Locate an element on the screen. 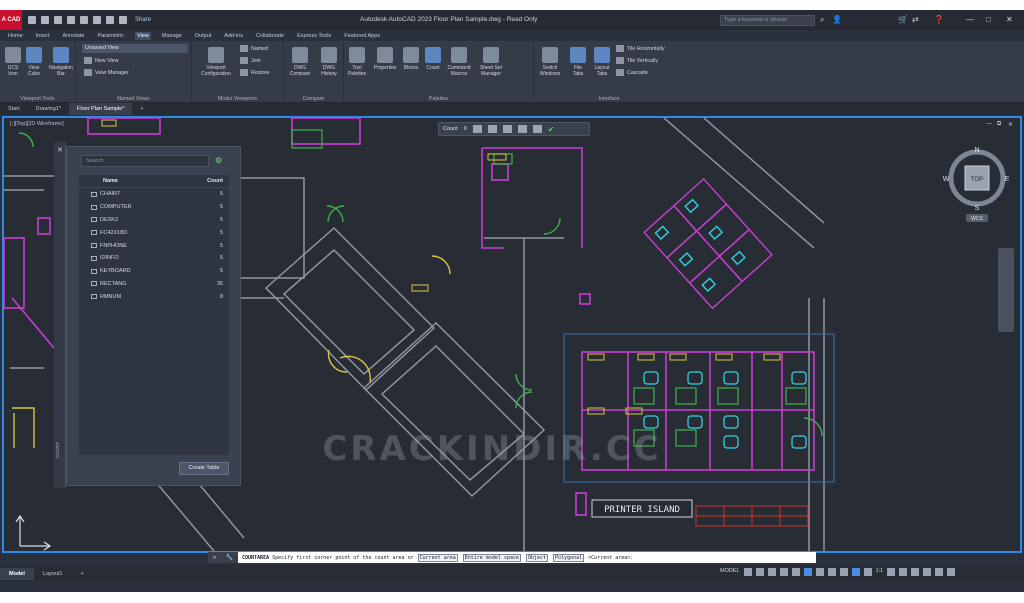 The height and width of the screenshot is (603, 1024). restore-viewports-button: Restore is located at coordinates (255, 72).